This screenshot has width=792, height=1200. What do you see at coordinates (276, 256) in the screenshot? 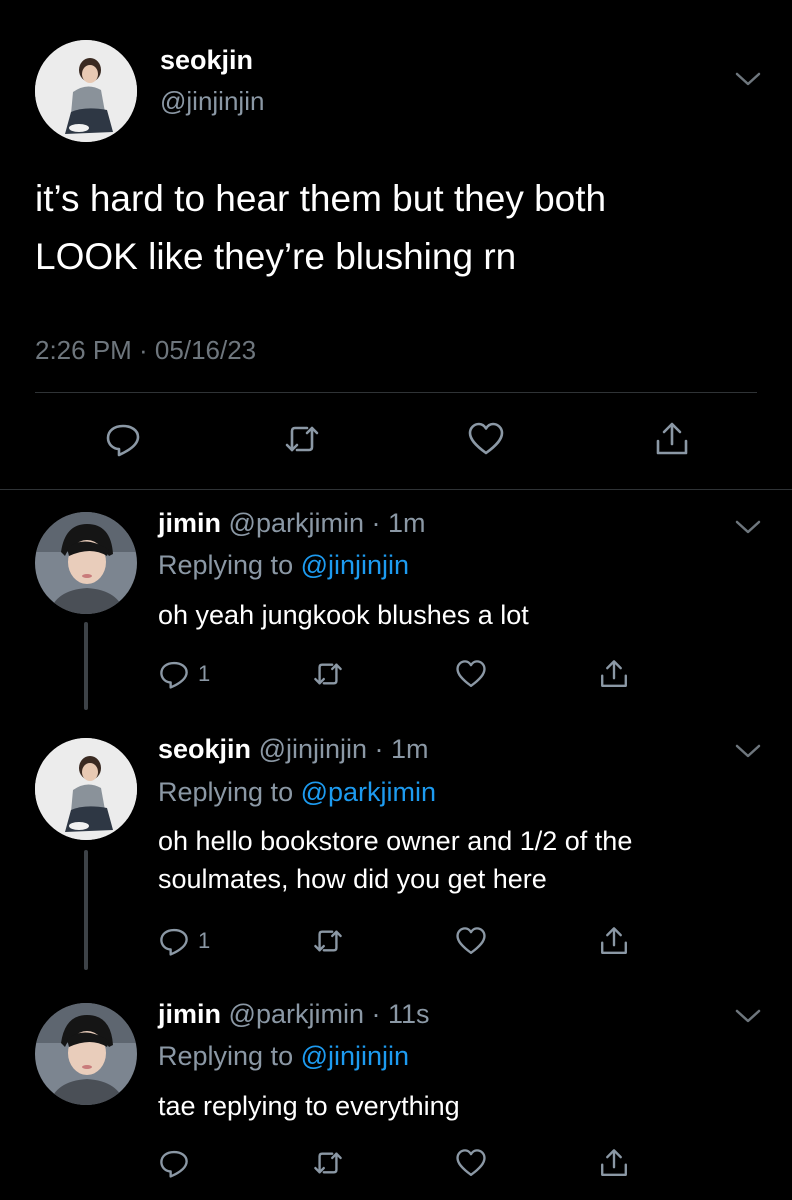
I see `tweet-text-line: LOOK like they’re blushing rn` at bounding box center [276, 256].